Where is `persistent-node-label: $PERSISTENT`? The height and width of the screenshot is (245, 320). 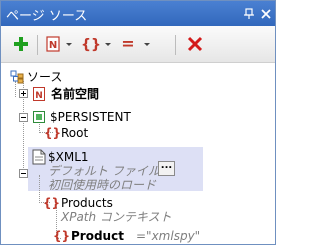
persistent-node-label: $PERSISTENT is located at coordinates (90, 117).